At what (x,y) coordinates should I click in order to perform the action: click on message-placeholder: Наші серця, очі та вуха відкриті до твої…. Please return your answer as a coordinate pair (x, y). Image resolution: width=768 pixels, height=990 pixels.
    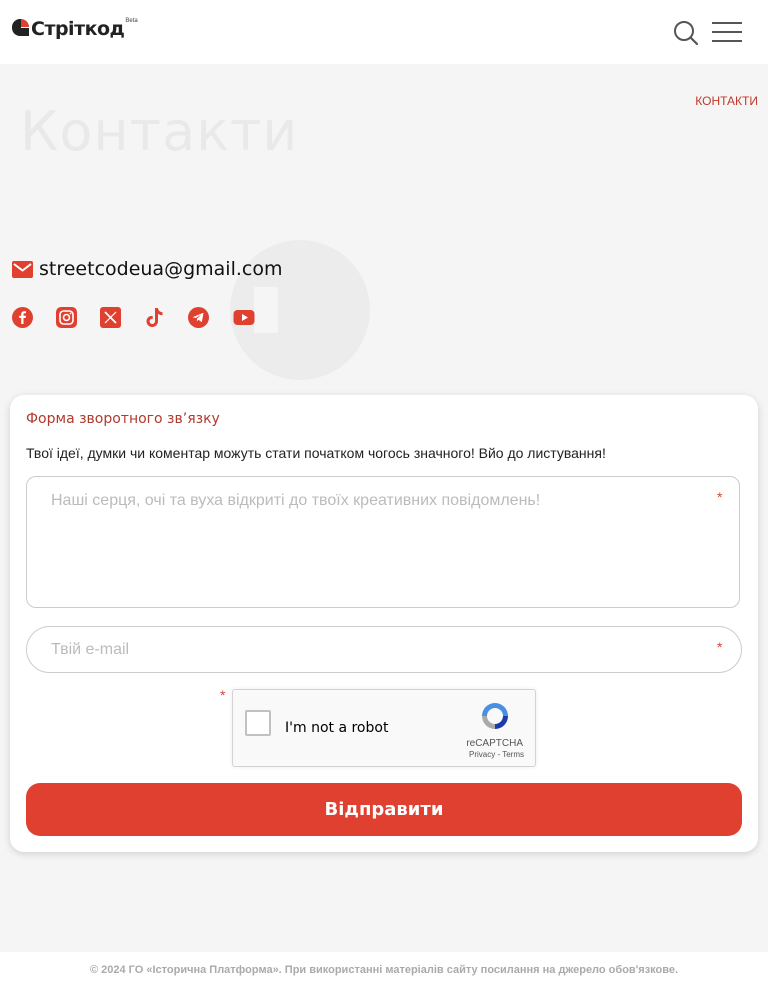
    Looking at the image, I should click on (296, 500).